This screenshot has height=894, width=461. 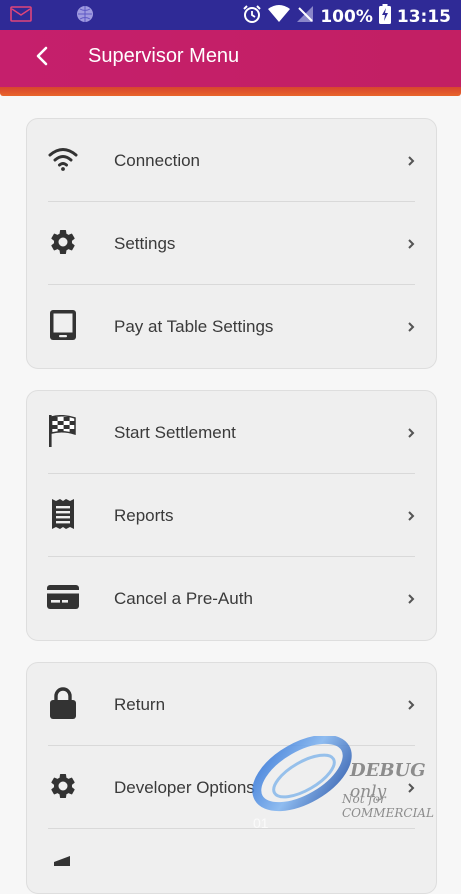 I want to click on menu-item-partial, so click(x=231, y=861).